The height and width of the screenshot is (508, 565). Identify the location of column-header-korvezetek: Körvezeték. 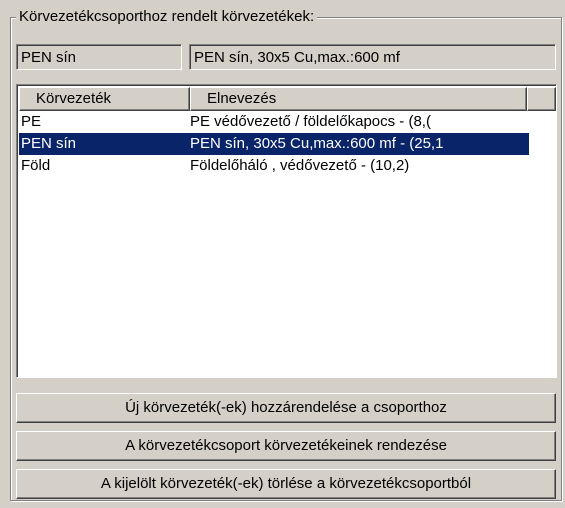
(104, 99).